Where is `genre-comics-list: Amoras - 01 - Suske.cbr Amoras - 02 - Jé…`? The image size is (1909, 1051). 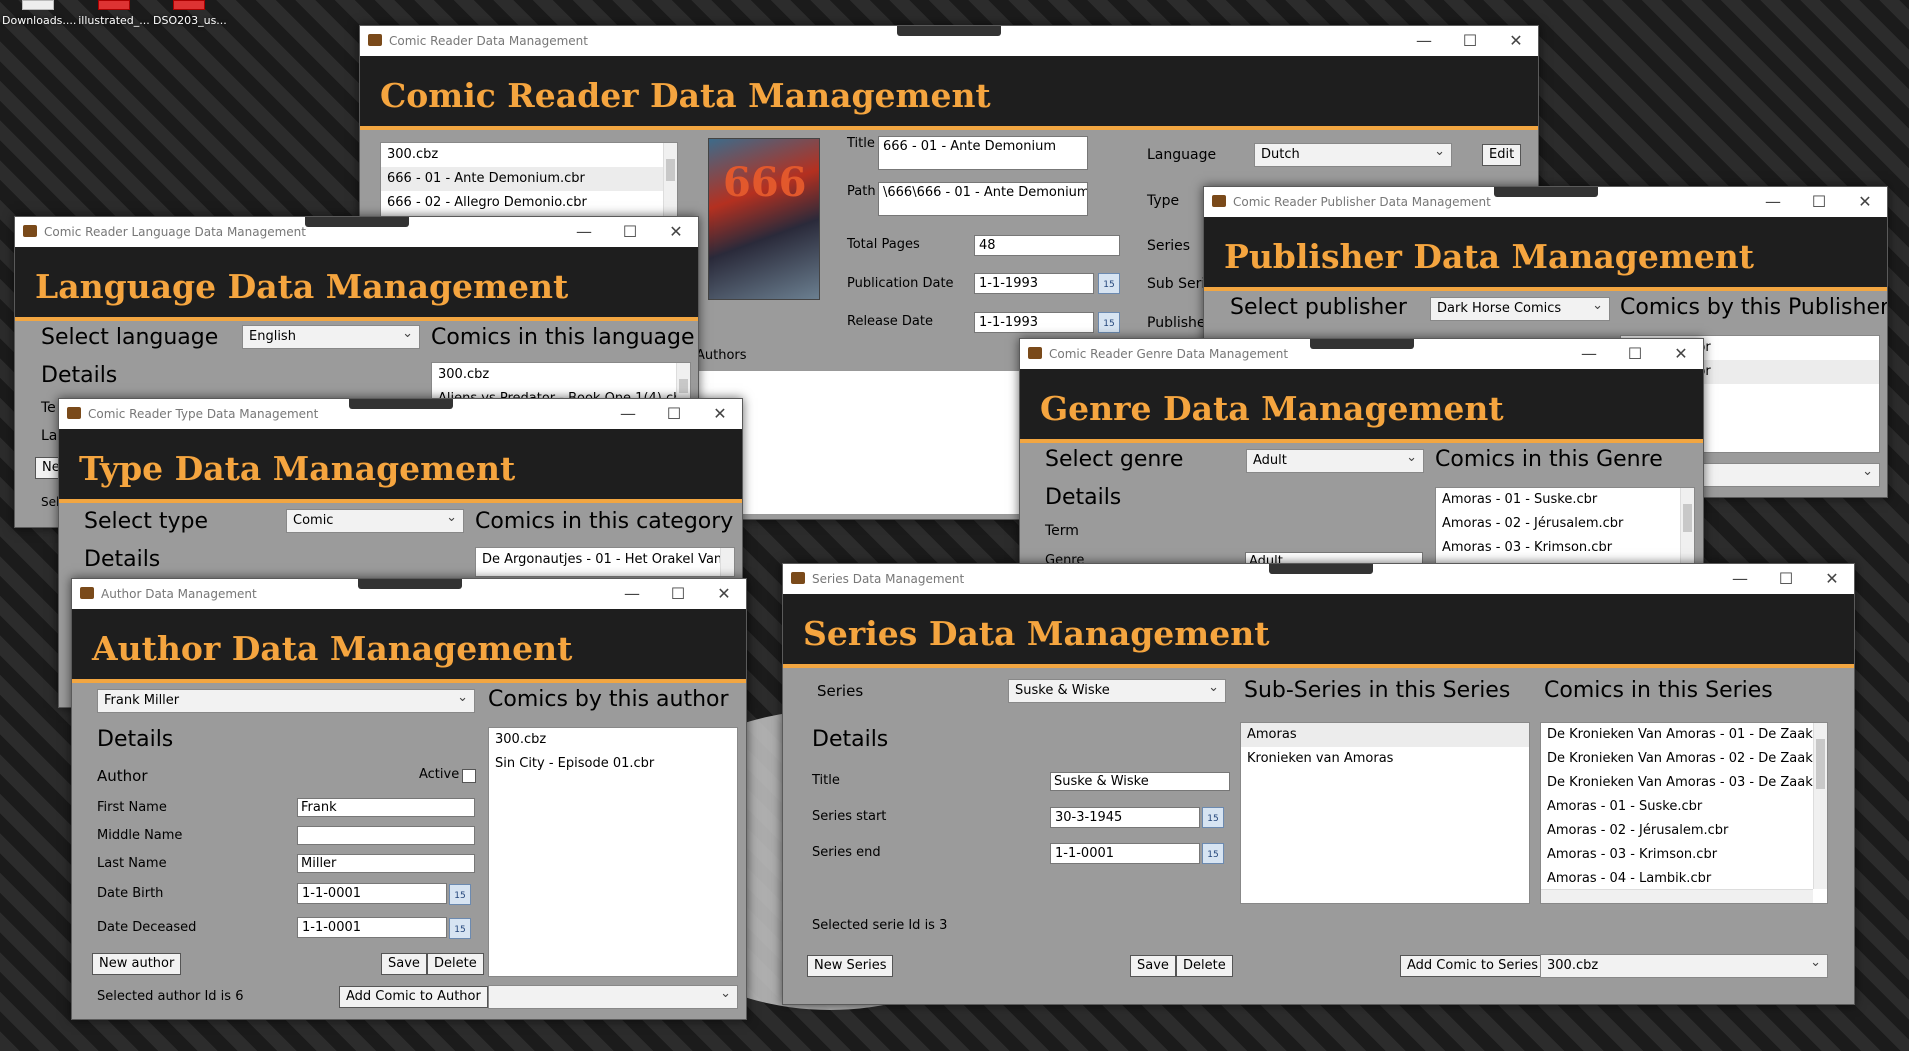 genre-comics-list: Amoras - 01 - Suske.cbr Amoras - 02 - Jé… is located at coordinates (1565, 528).